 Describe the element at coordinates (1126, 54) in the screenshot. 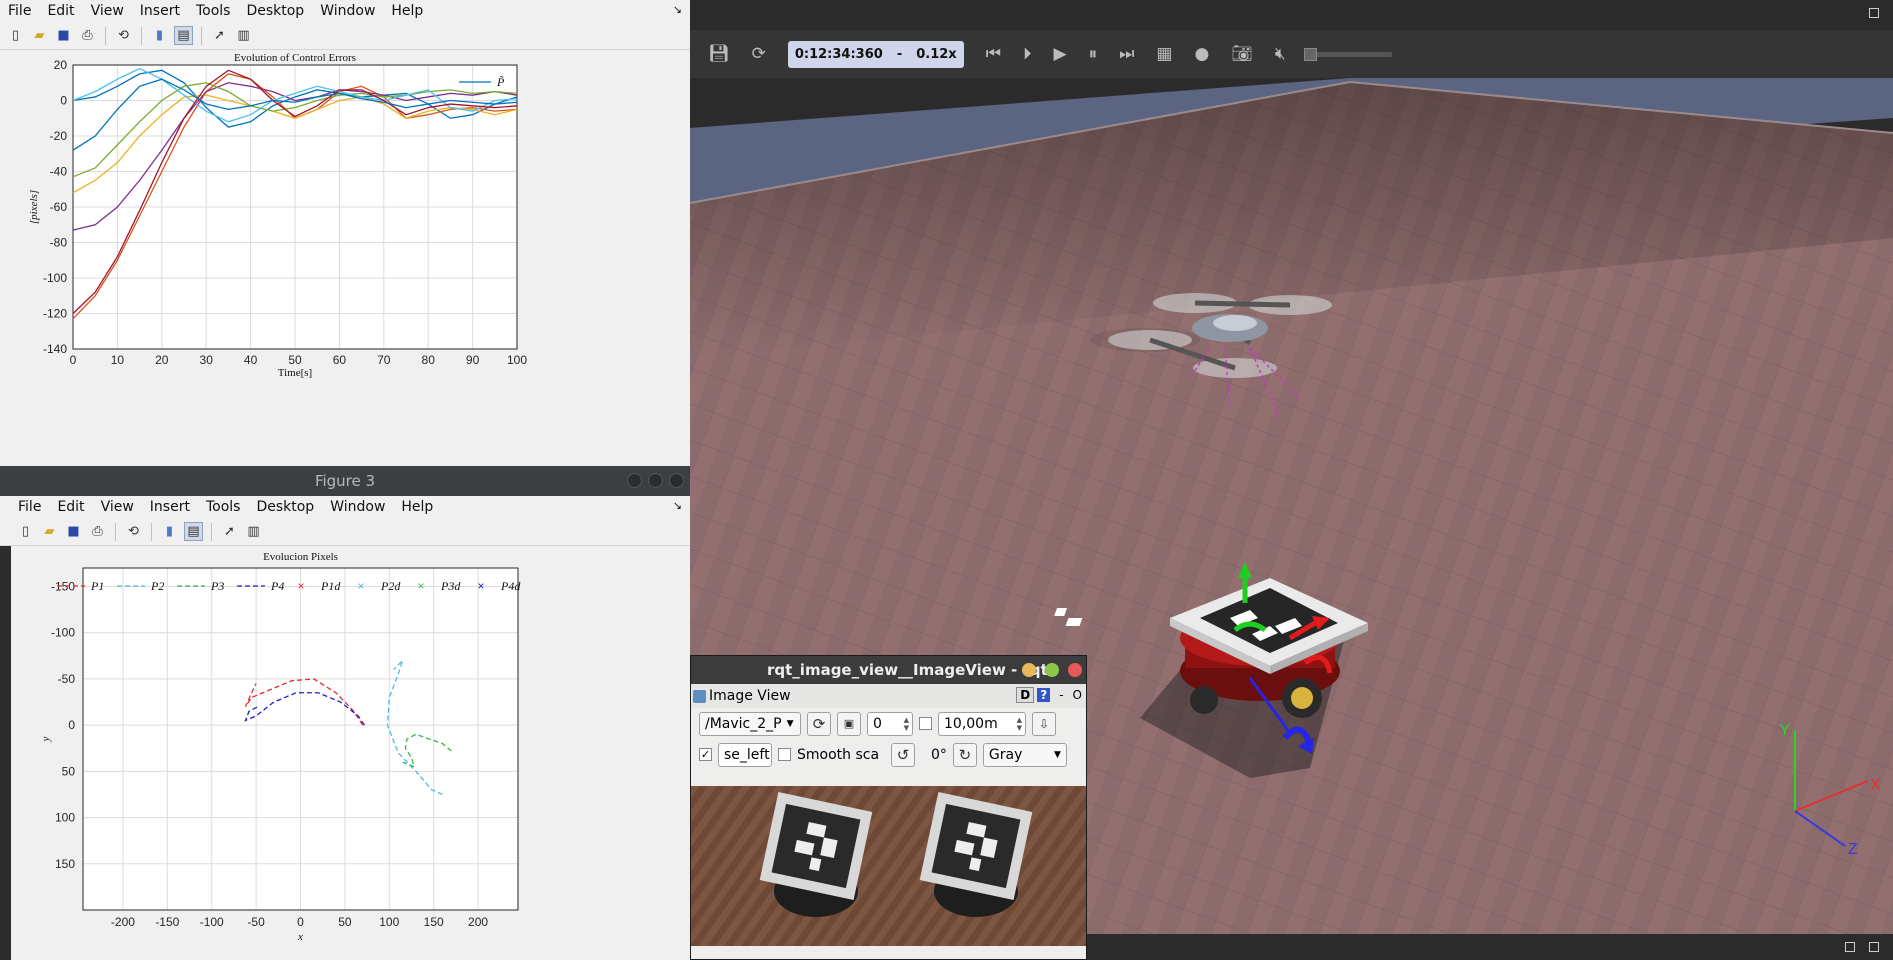

I see `fast-forward-icon: ⏭` at that location.